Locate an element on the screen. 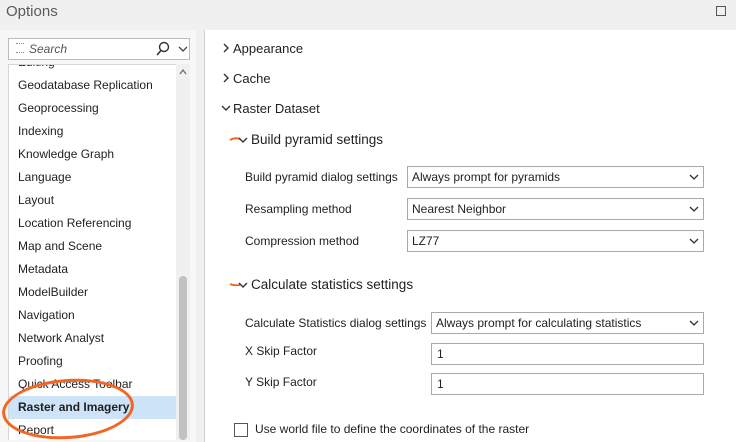 Image resolution: width=736 pixels, height=442 pixels. resampling-method-select: Nearest Neighbor is located at coordinates (555, 209).